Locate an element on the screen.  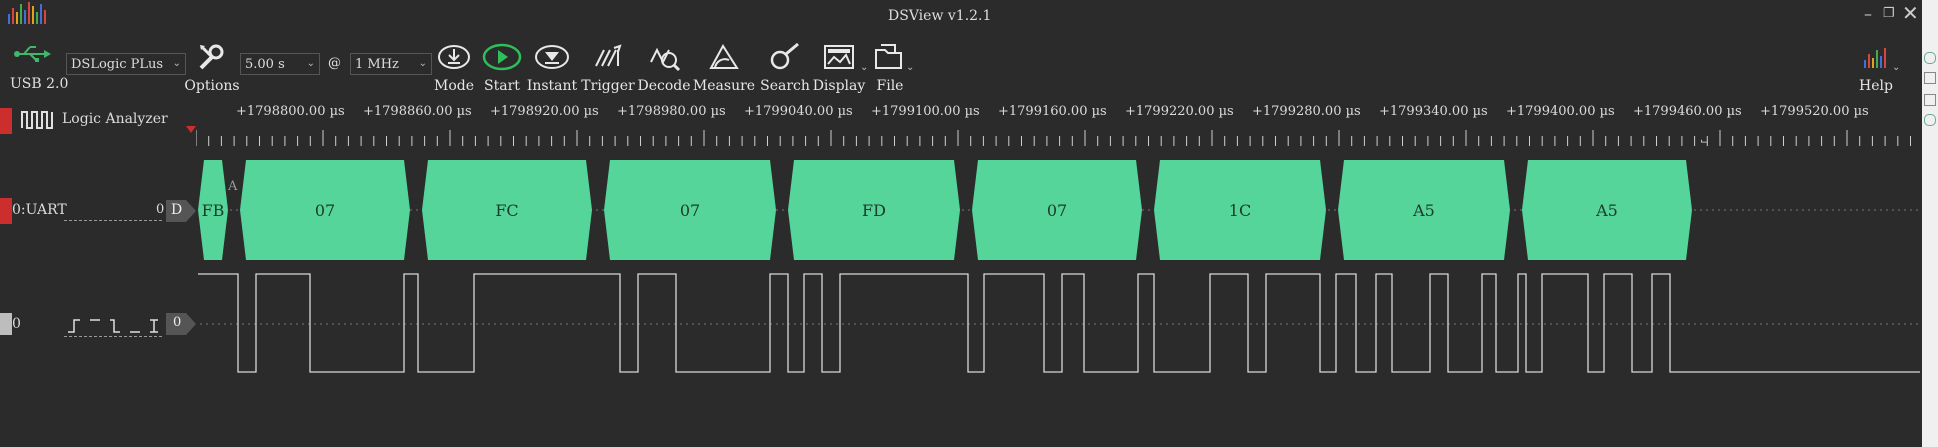
window-title: DSView v1.2.1 is located at coordinates (940, 16).